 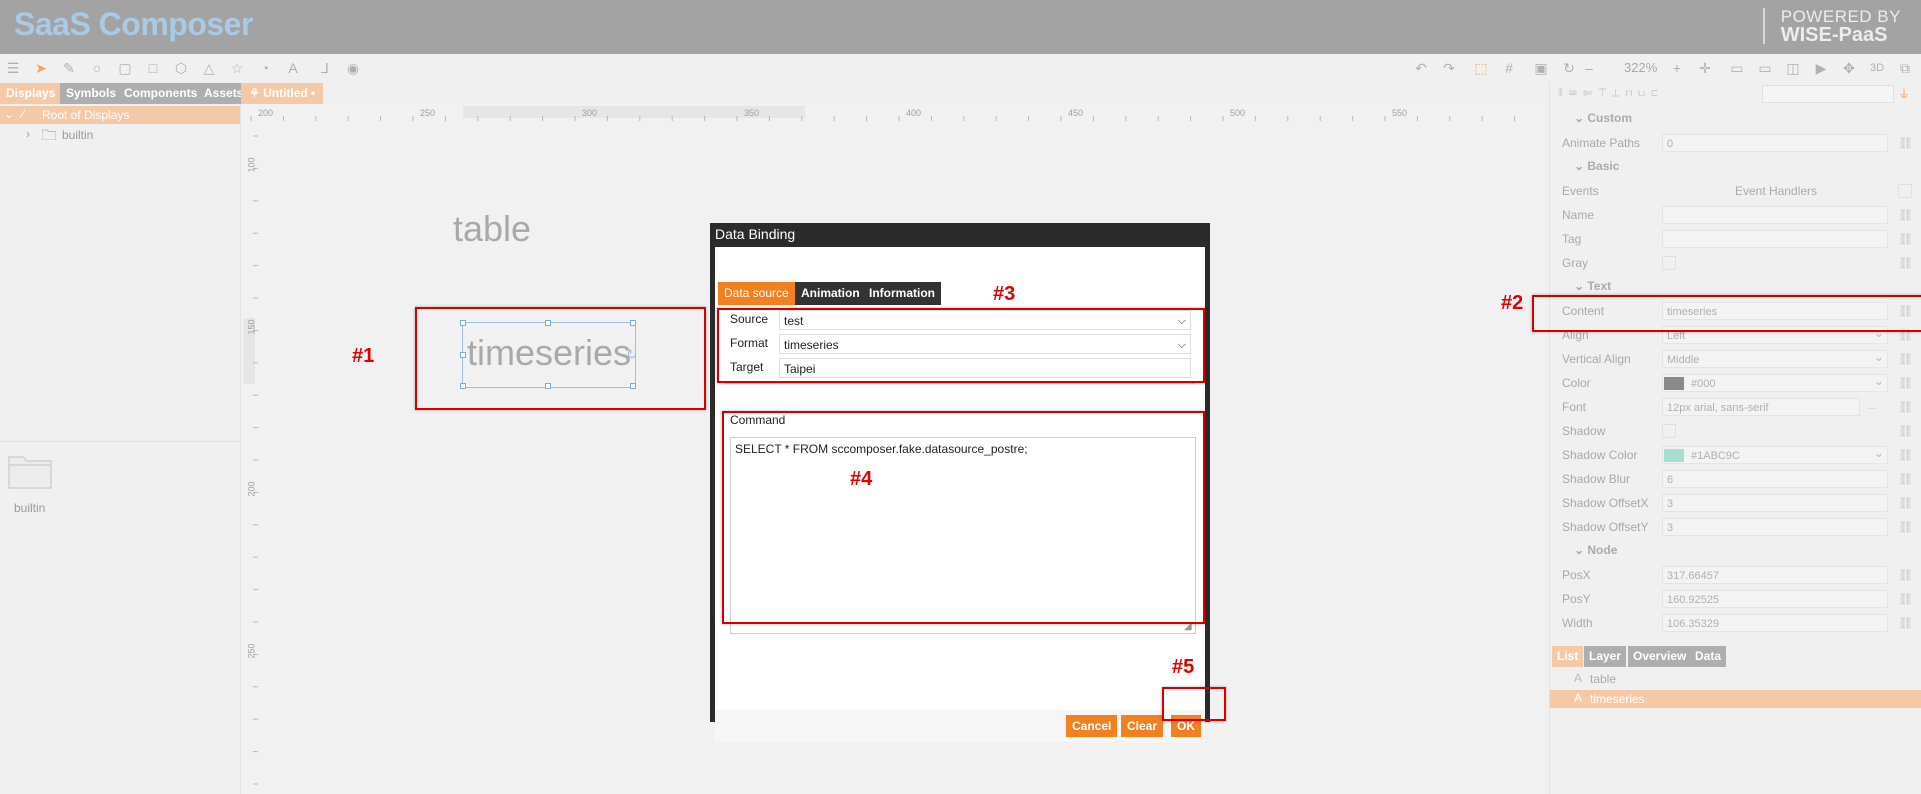 What do you see at coordinates (1849, 68) in the screenshot?
I see `move-icon: ✥` at bounding box center [1849, 68].